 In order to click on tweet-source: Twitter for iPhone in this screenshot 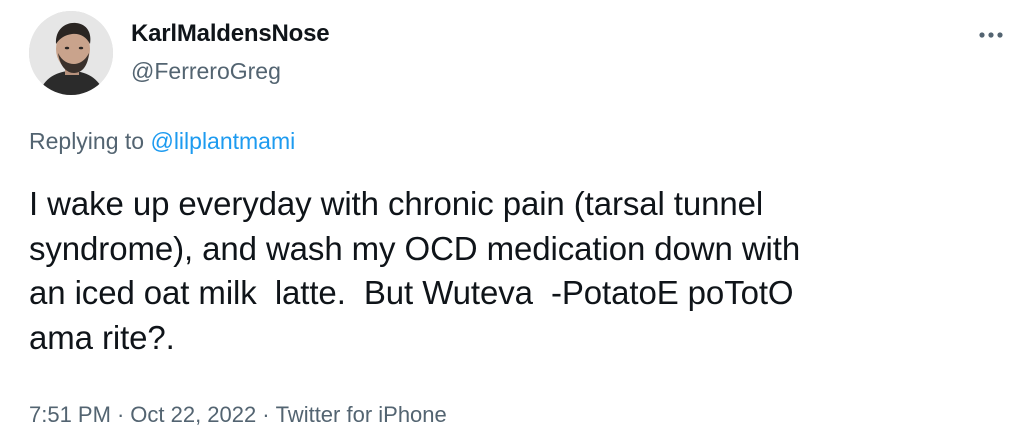, I will do `click(361, 414)`.